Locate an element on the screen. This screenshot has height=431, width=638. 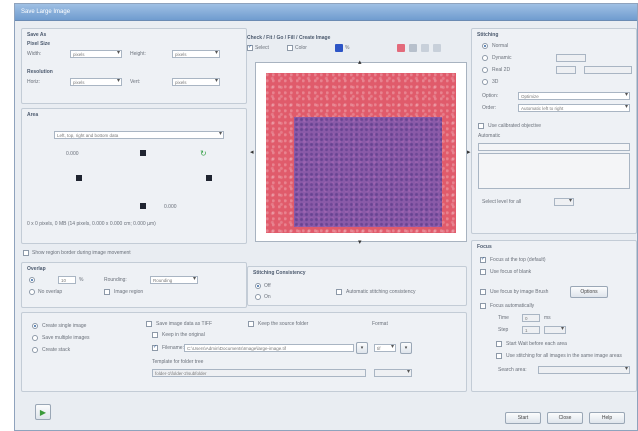
off-radio is located at coordinates (258, 286).